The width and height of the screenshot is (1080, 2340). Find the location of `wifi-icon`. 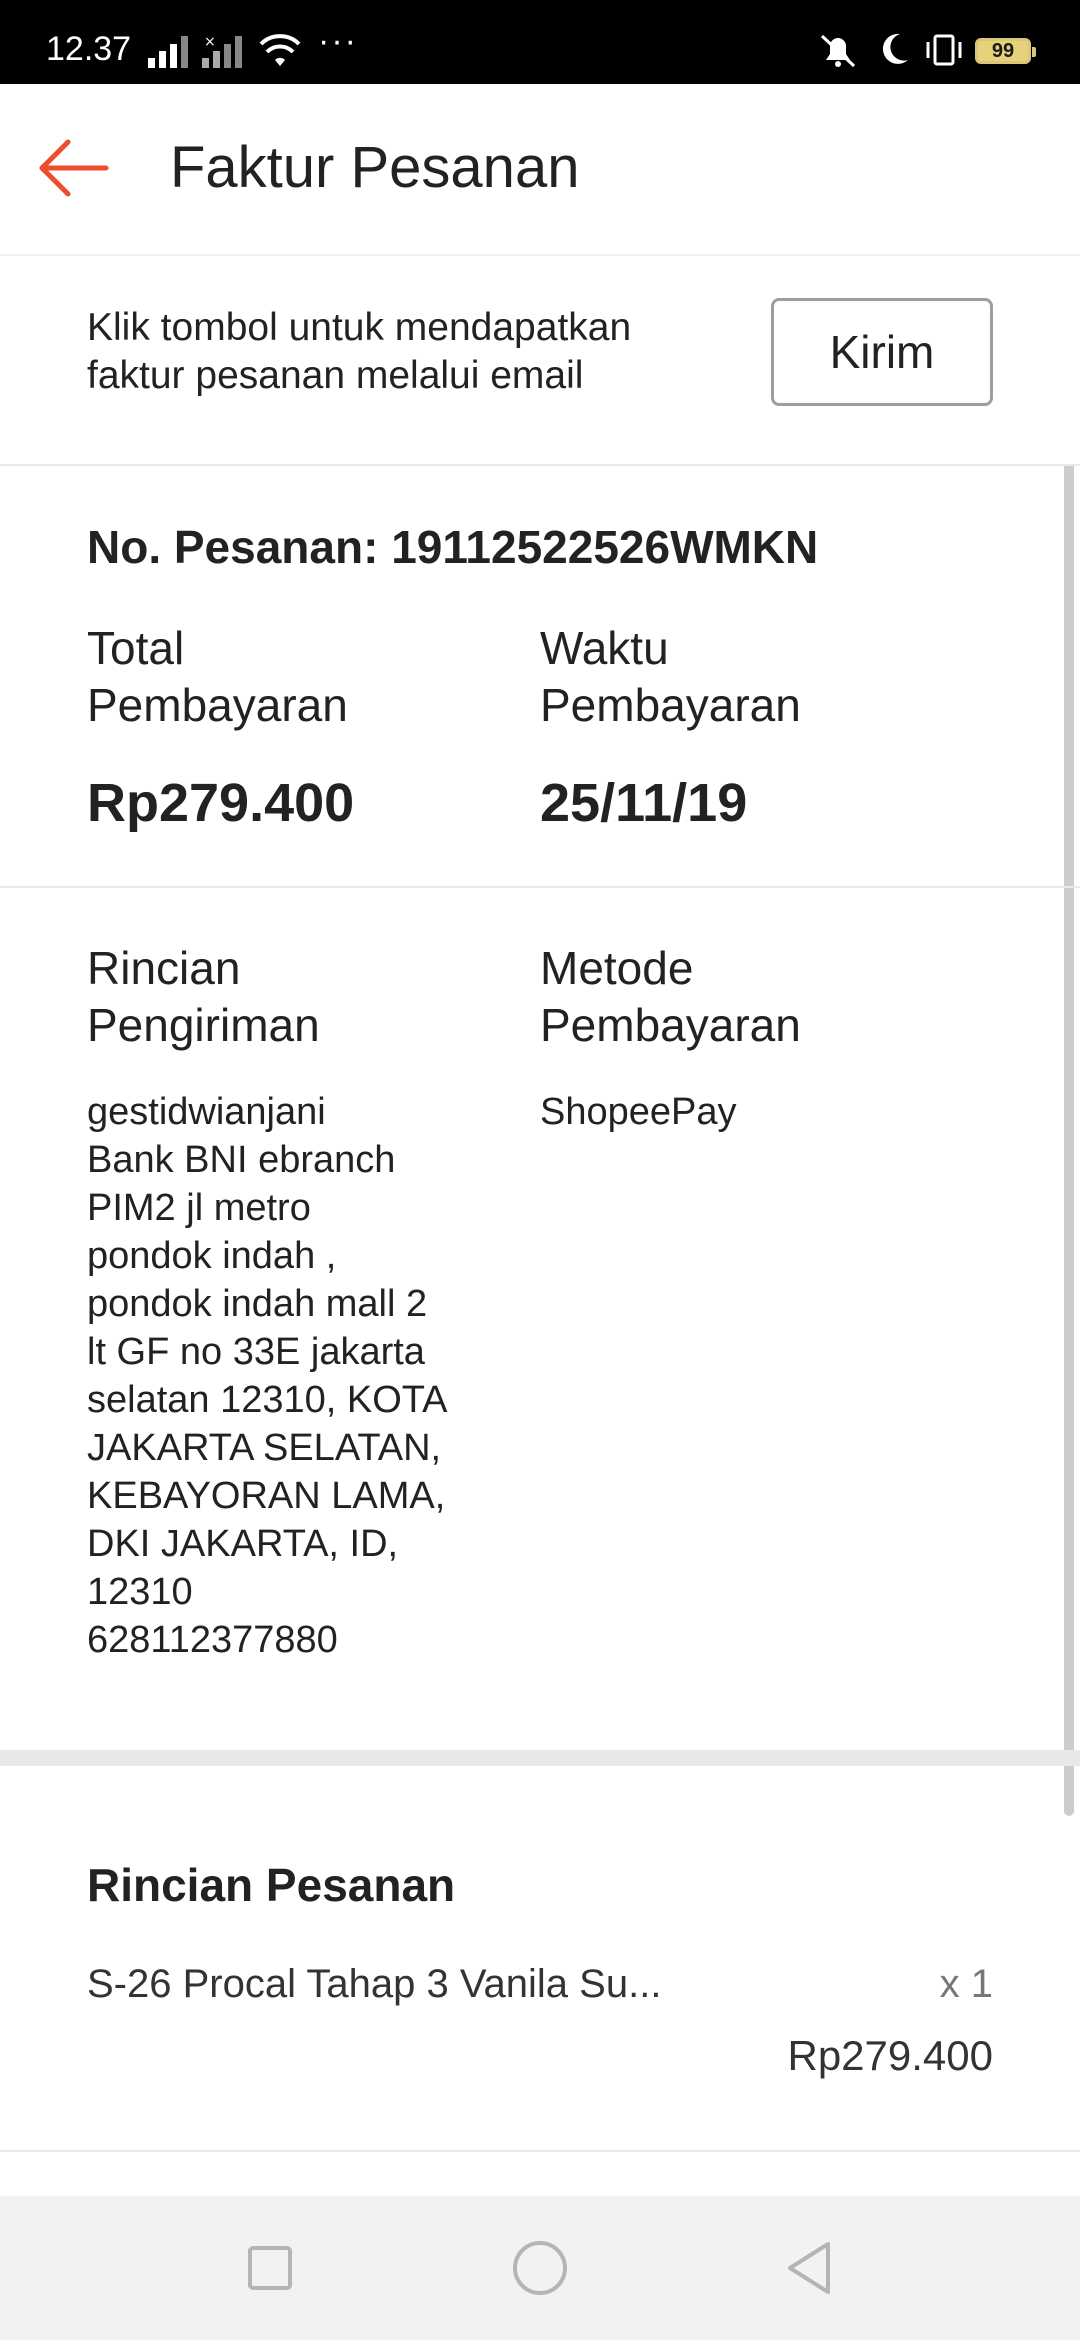

wifi-icon is located at coordinates (280, 50).